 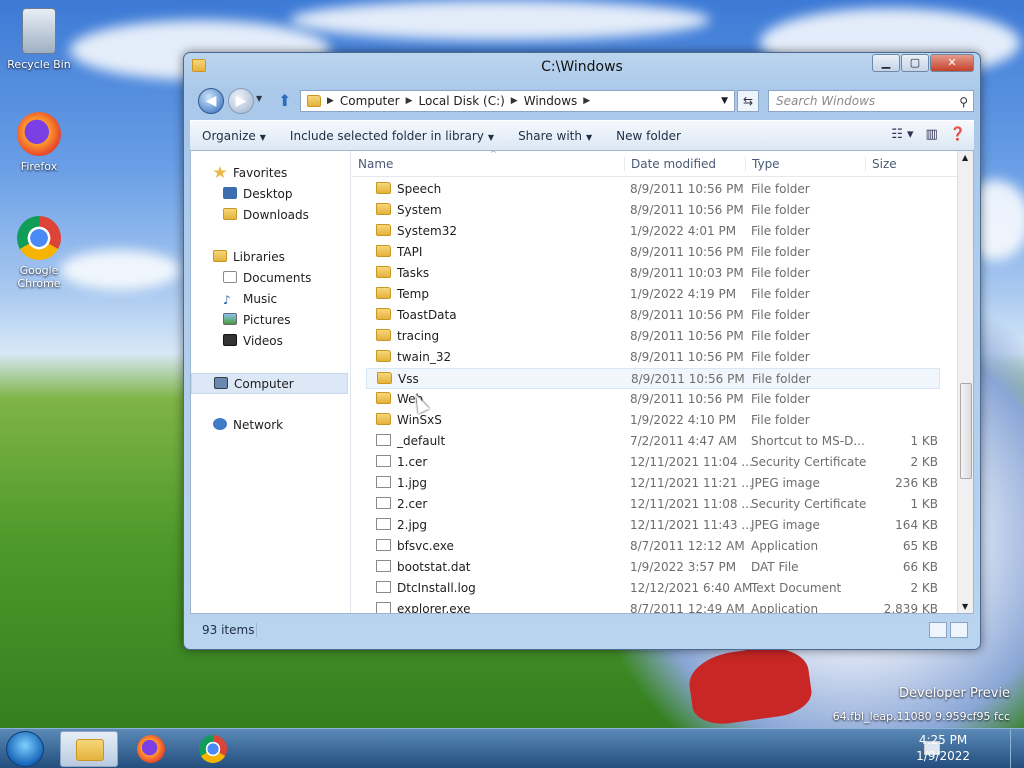 What do you see at coordinates (551, 101) in the screenshot?
I see `breadcrumb-windows: Windows` at bounding box center [551, 101].